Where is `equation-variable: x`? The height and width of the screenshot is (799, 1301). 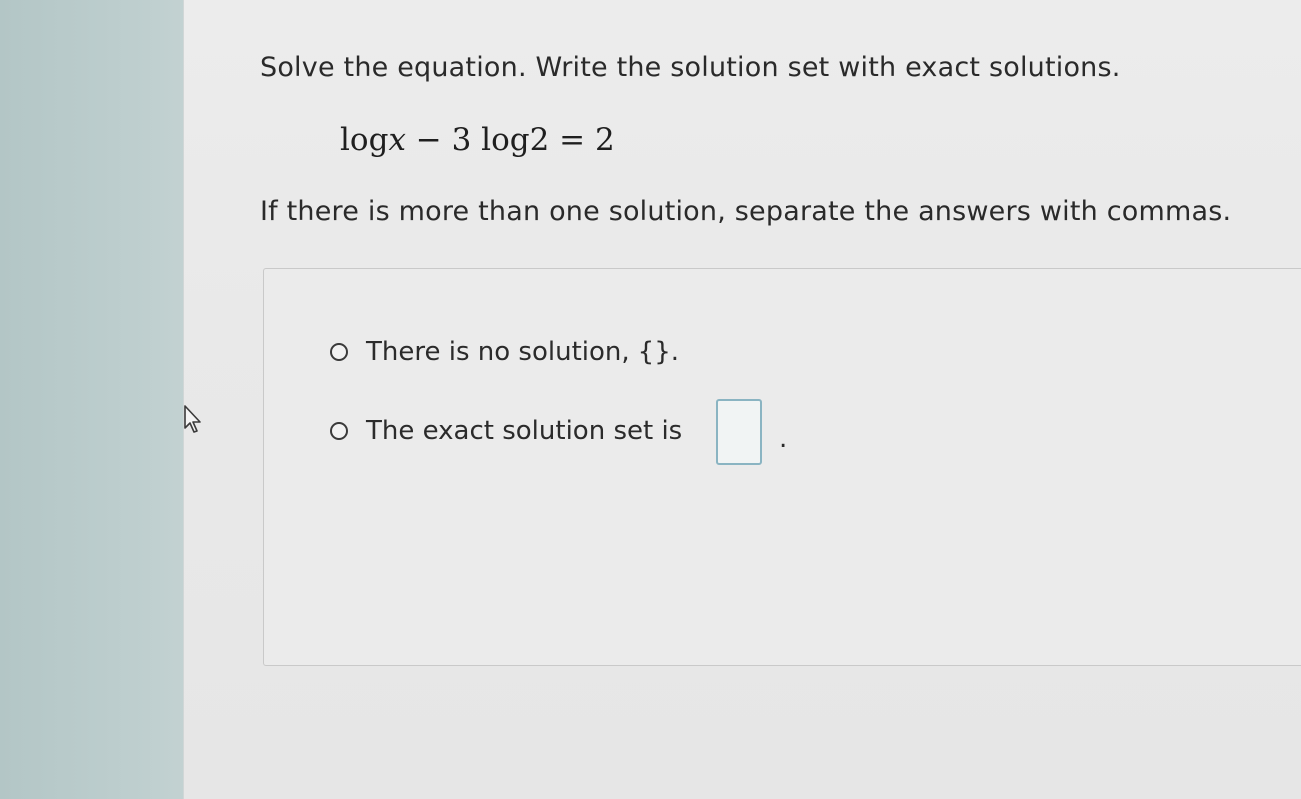
equation-variable: x is located at coordinates (397, 140).